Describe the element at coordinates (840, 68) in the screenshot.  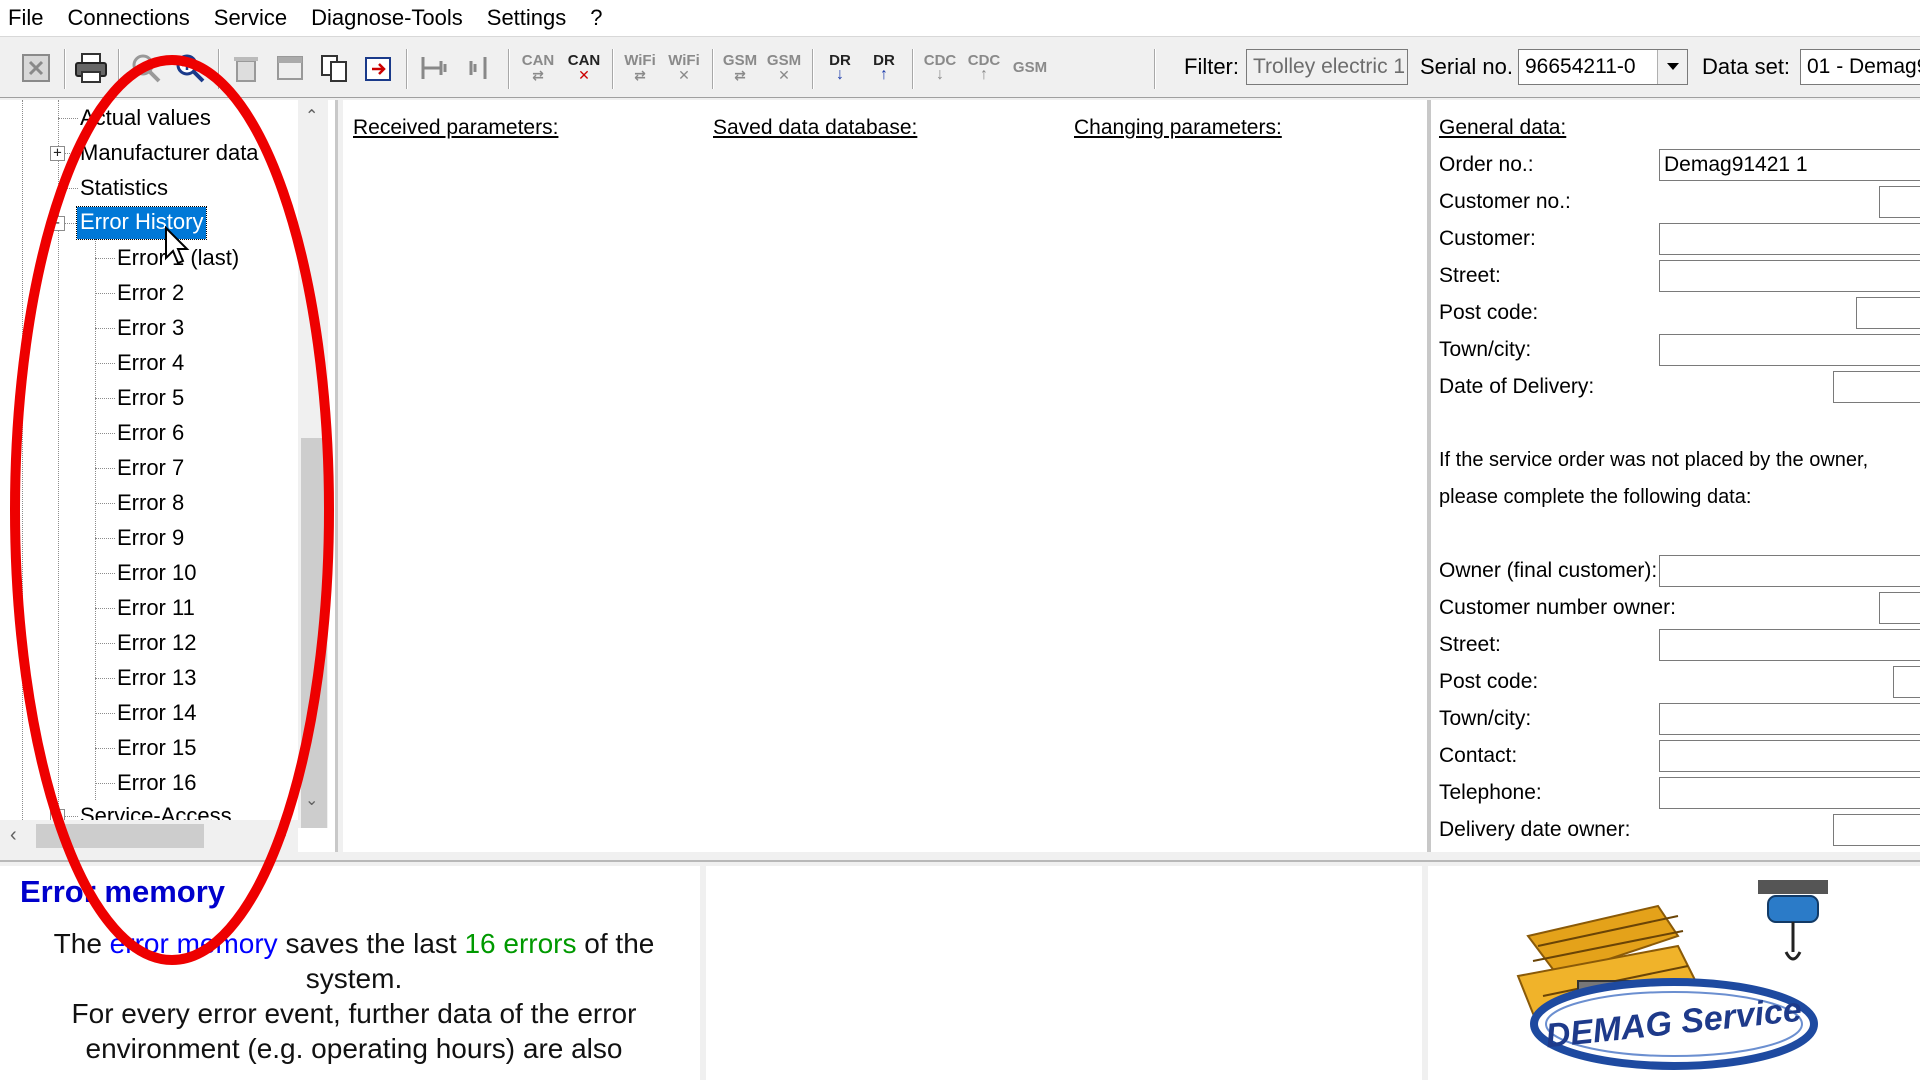
I see `dr-download-icon: DR ↓` at that location.